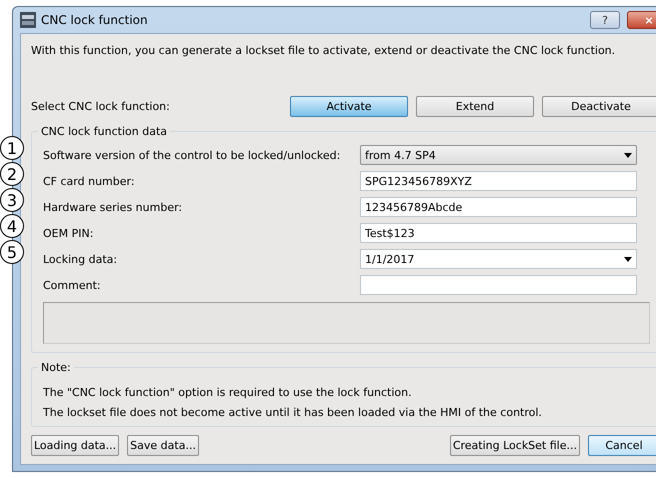  Describe the element at coordinates (498, 181) in the screenshot. I see `input-field: SPG123456789XYZ` at that location.